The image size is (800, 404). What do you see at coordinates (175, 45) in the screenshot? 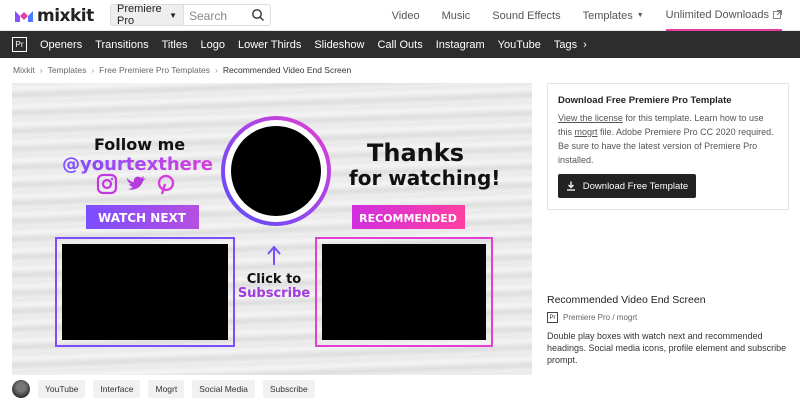
I see `category-titles: Titles` at bounding box center [175, 45].